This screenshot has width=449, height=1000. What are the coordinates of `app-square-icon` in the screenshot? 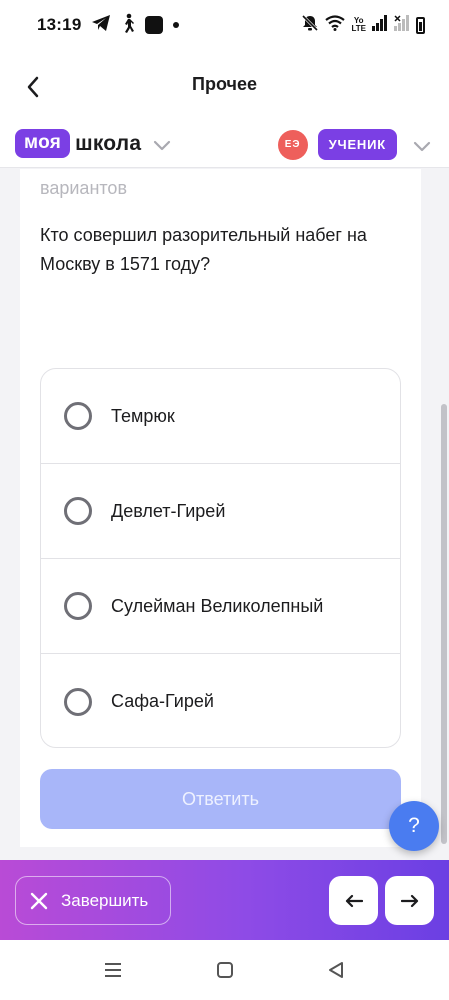 It's located at (154, 25).